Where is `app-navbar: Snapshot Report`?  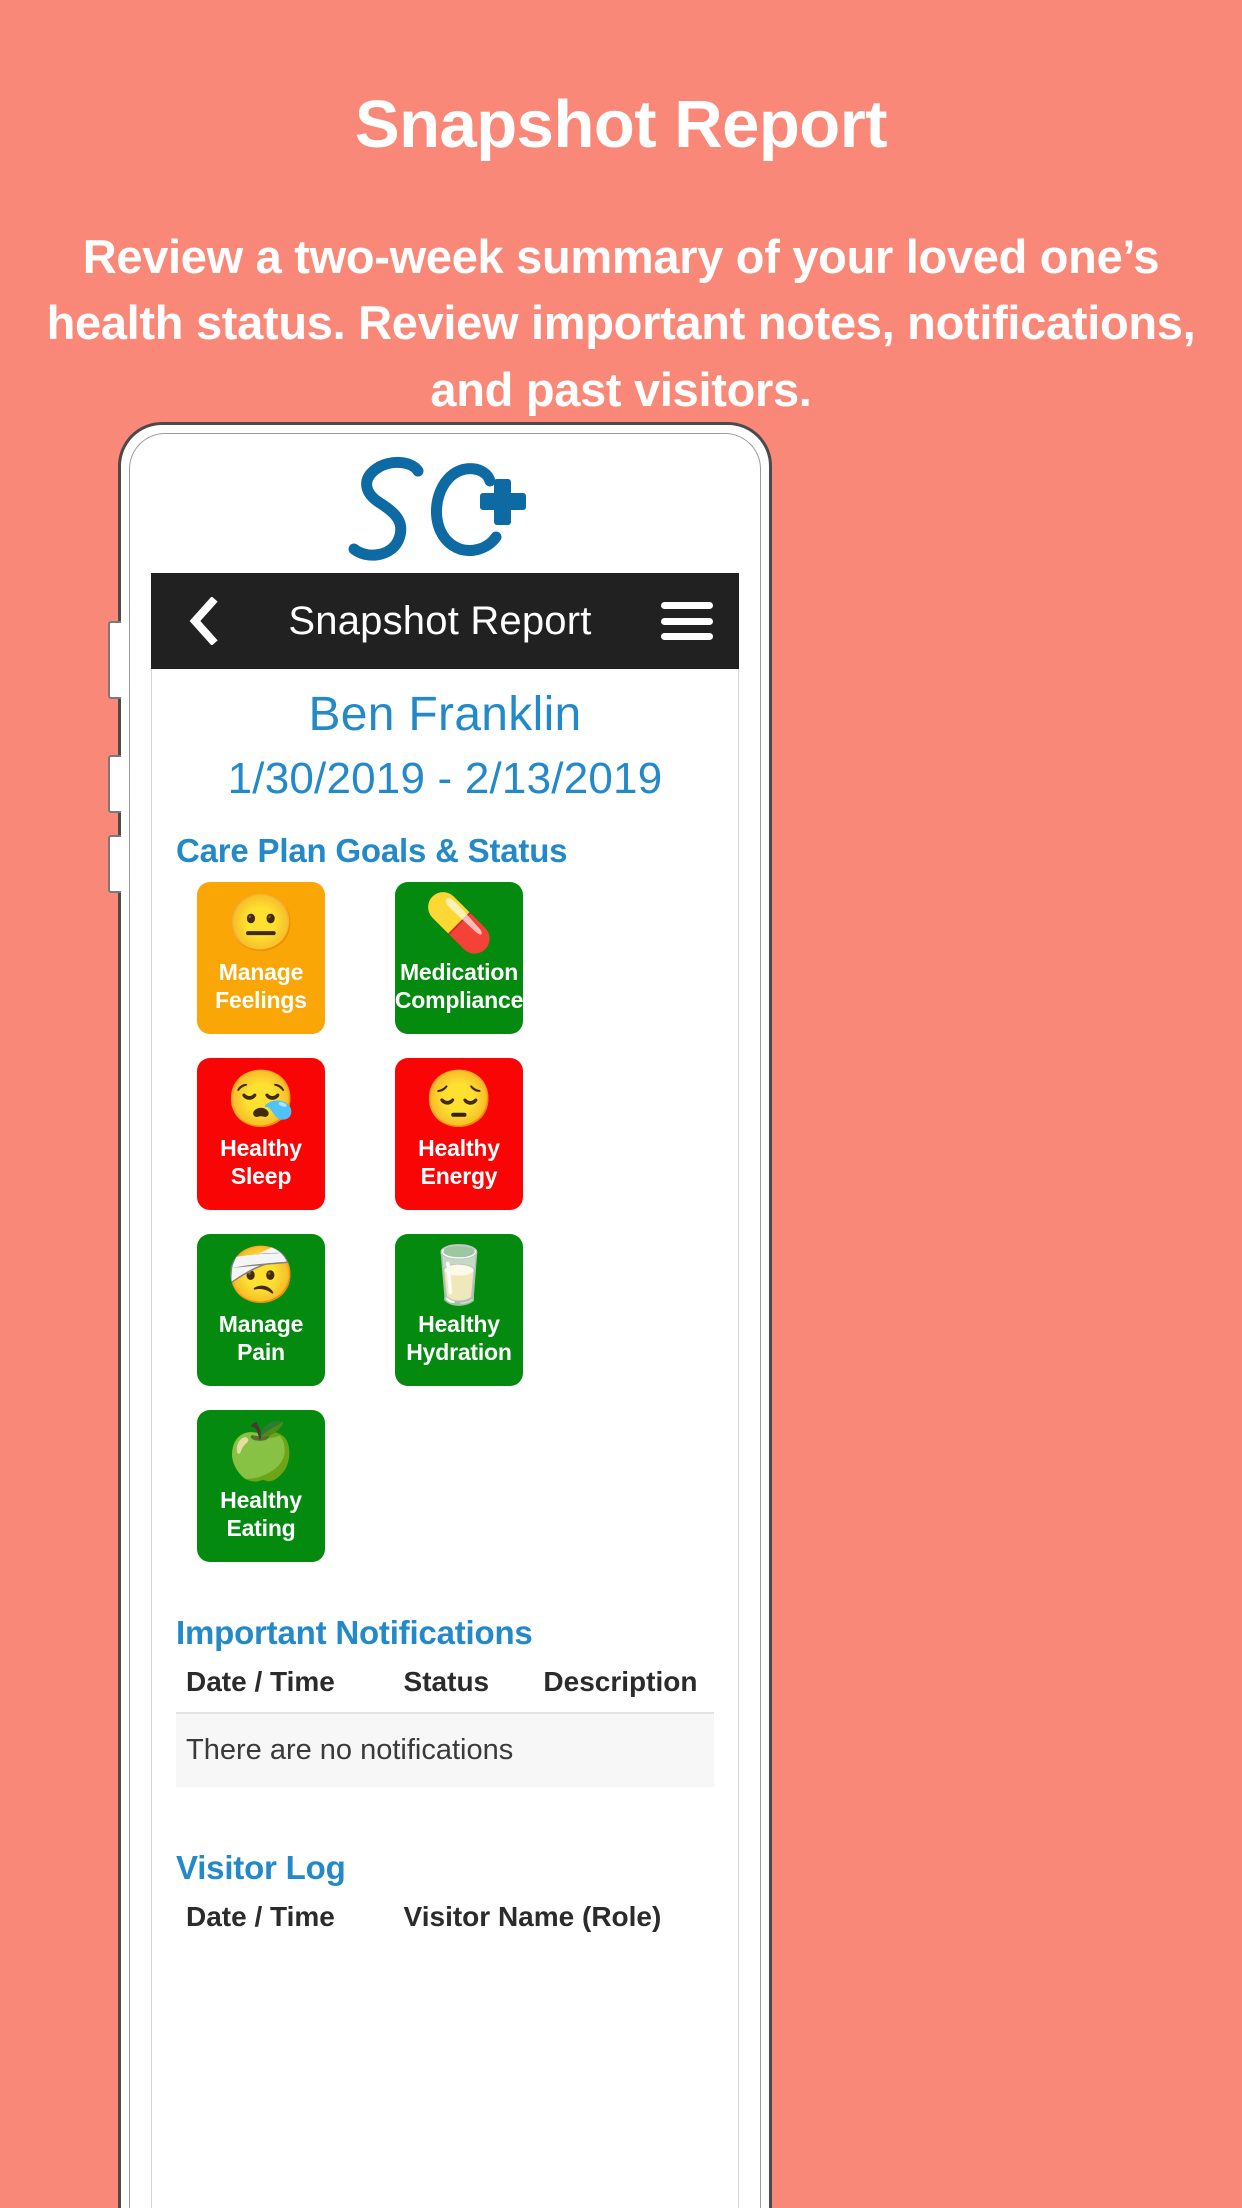
app-navbar: Snapshot Report is located at coordinates (445, 621).